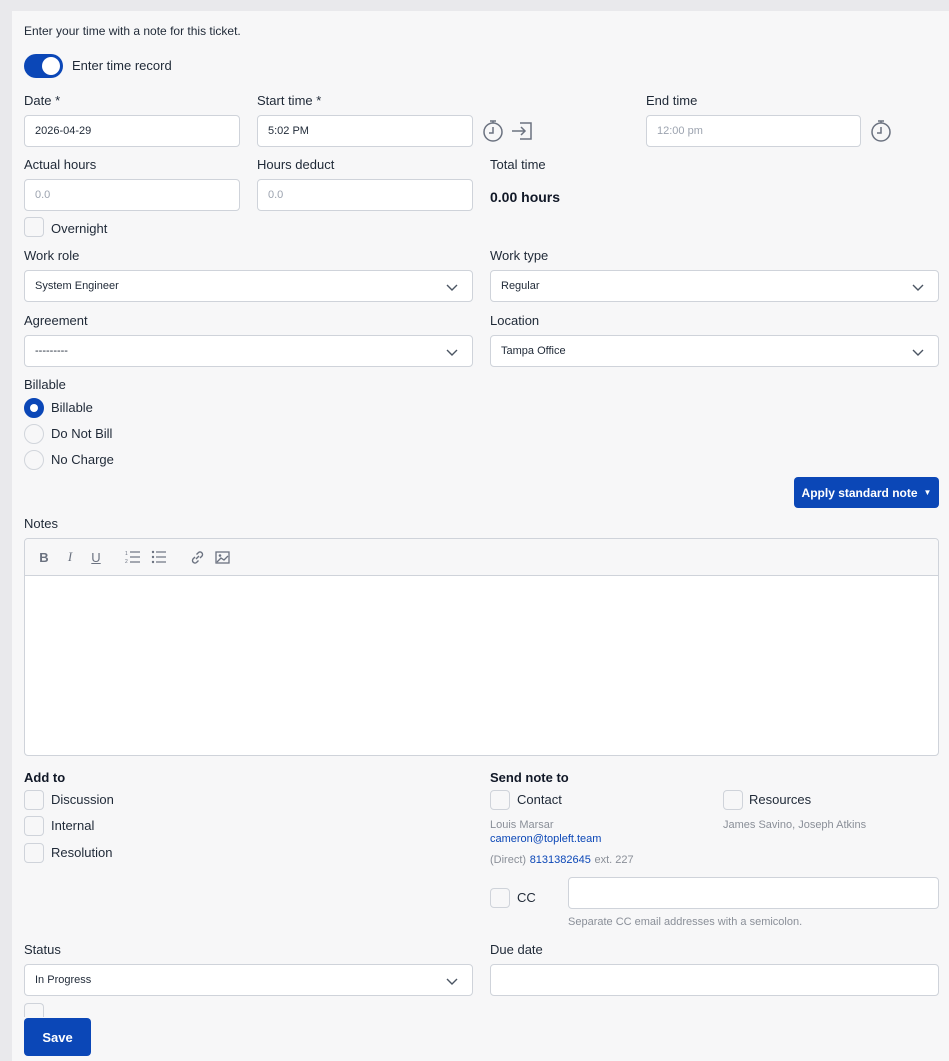 This screenshot has height=1061, width=949. Describe the element at coordinates (52, 255) in the screenshot. I see `work-role-label: Work role` at that location.